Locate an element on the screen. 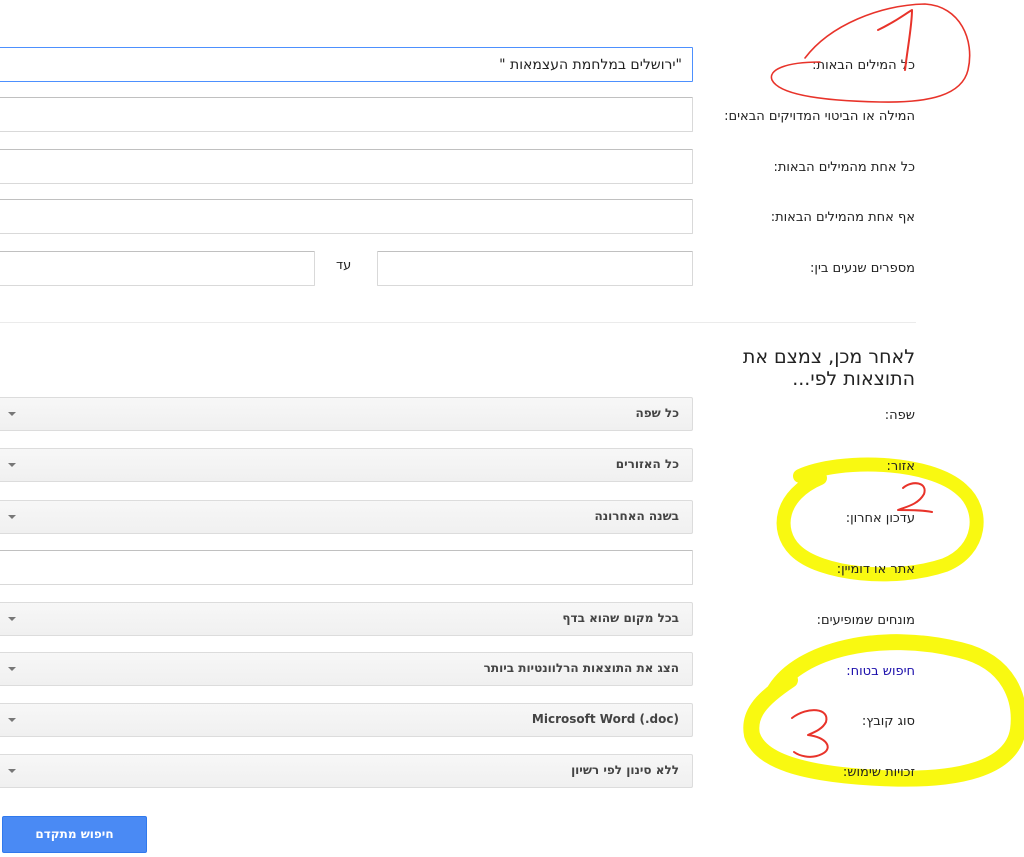 The image size is (1024, 857). language-selected-value: כל שפה is located at coordinates (657, 413).